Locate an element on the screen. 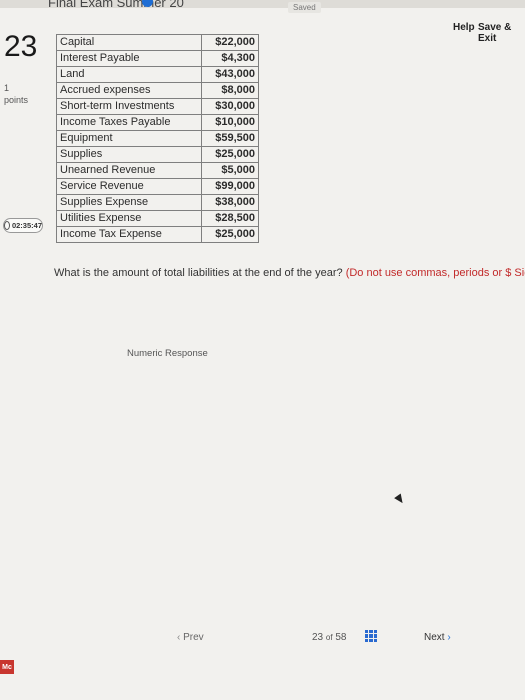  account-name: Capital is located at coordinates (129, 42).